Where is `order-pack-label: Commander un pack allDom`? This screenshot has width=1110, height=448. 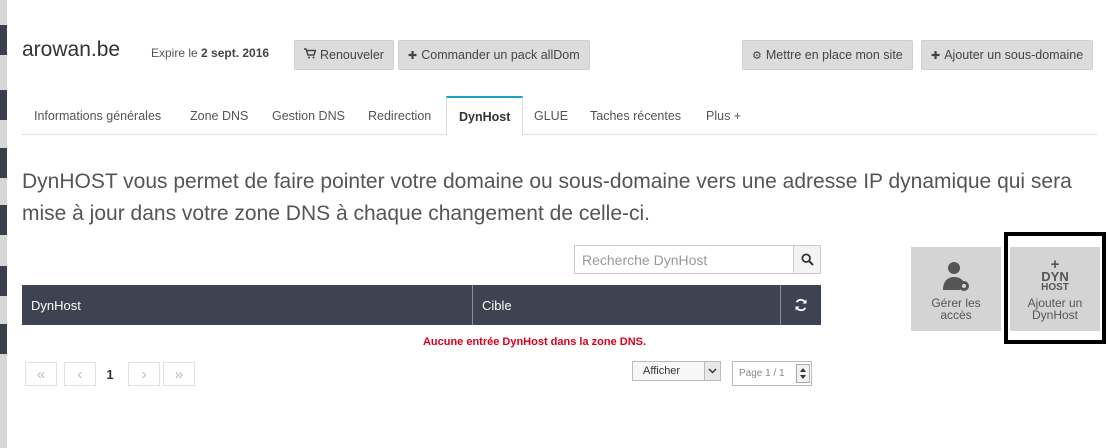
order-pack-label: Commander un pack allDom is located at coordinates (500, 55).